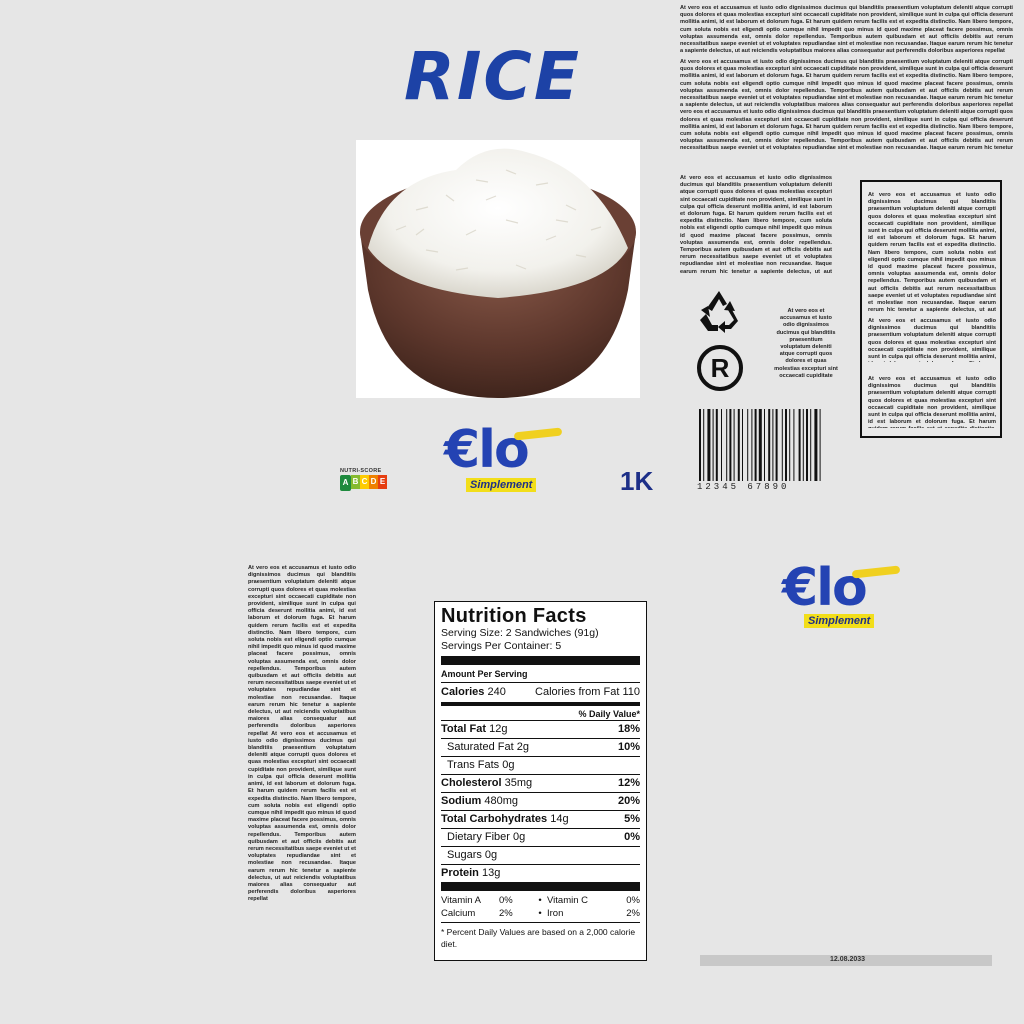  Describe the element at coordinates (540, 692) in the screenshot. I see `calories-row: Calories 240 Calories from Fat 110` at that location.